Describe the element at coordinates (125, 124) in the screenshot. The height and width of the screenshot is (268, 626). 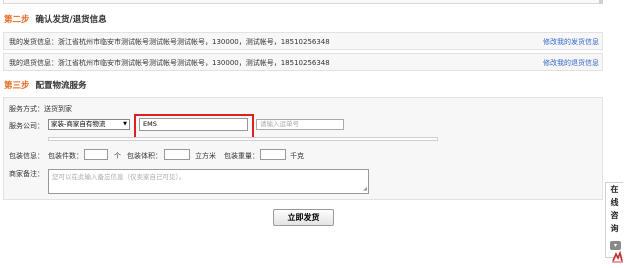
I see `dropdown-arrow-icon: ▼` at that location.